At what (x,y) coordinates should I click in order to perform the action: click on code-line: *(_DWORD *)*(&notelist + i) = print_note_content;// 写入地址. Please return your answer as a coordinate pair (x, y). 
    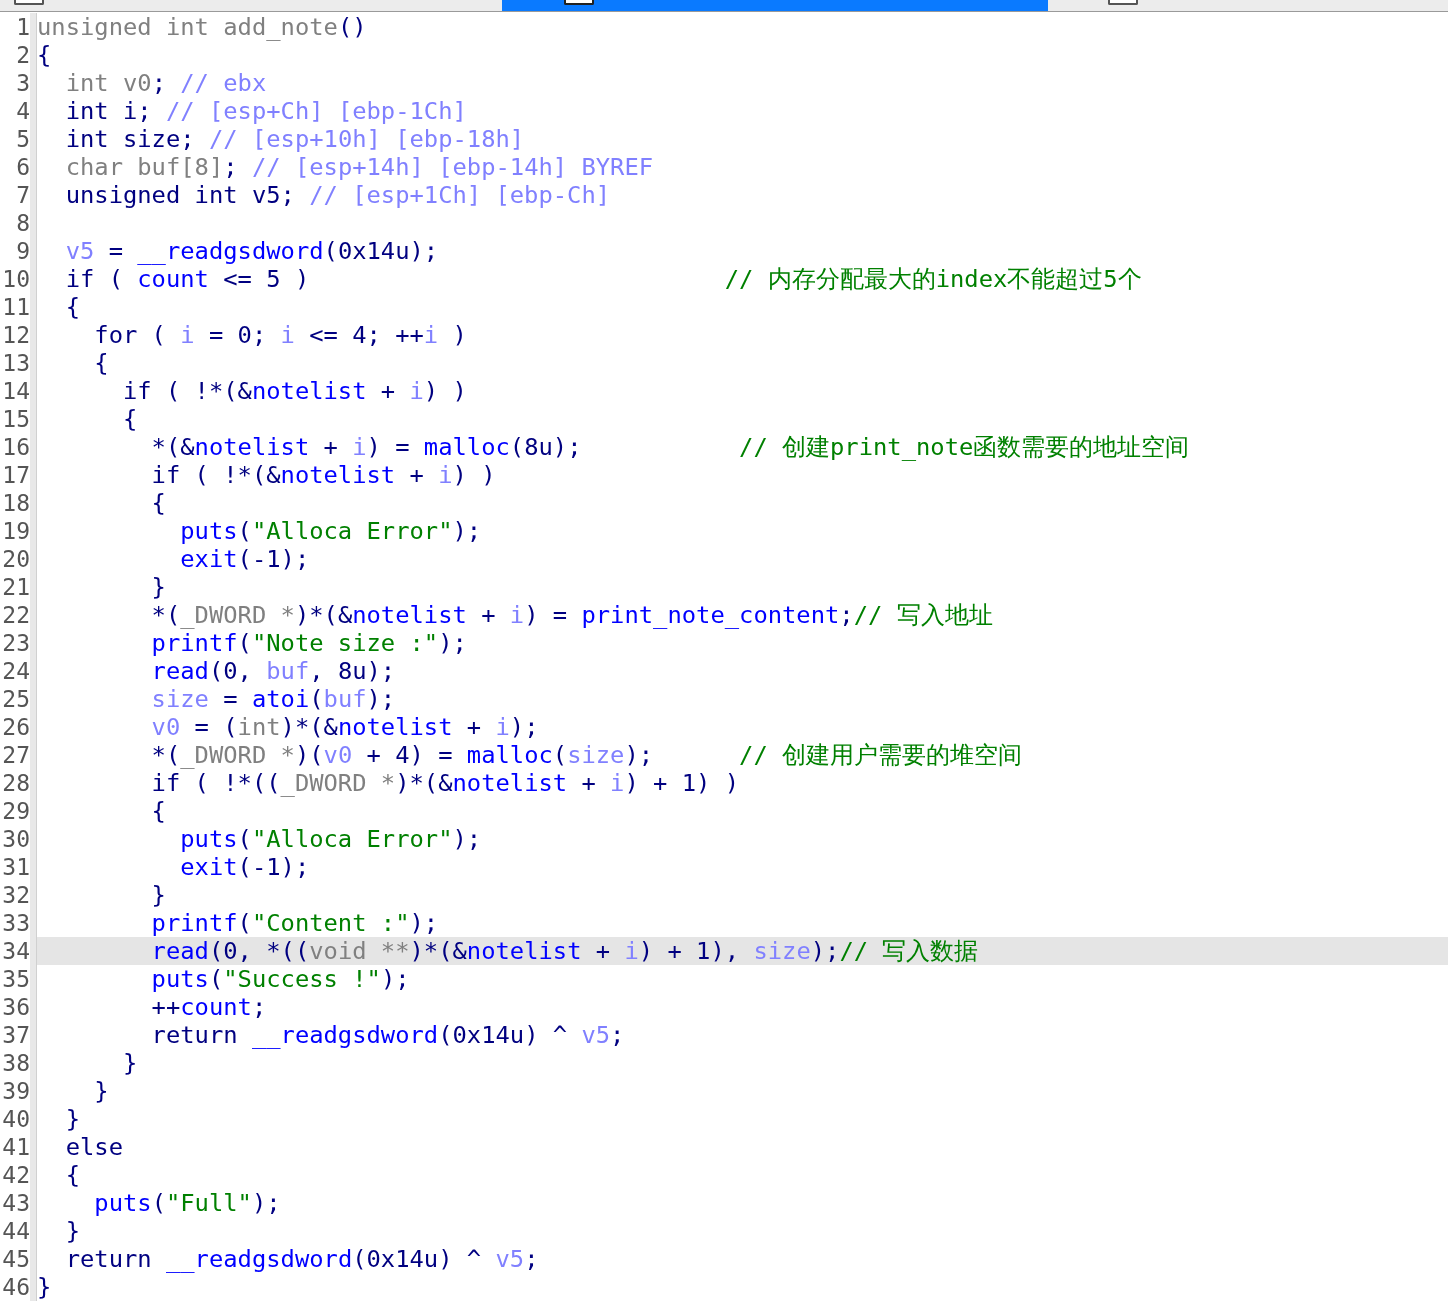
    Looking at the image, I should click on (571, 615).